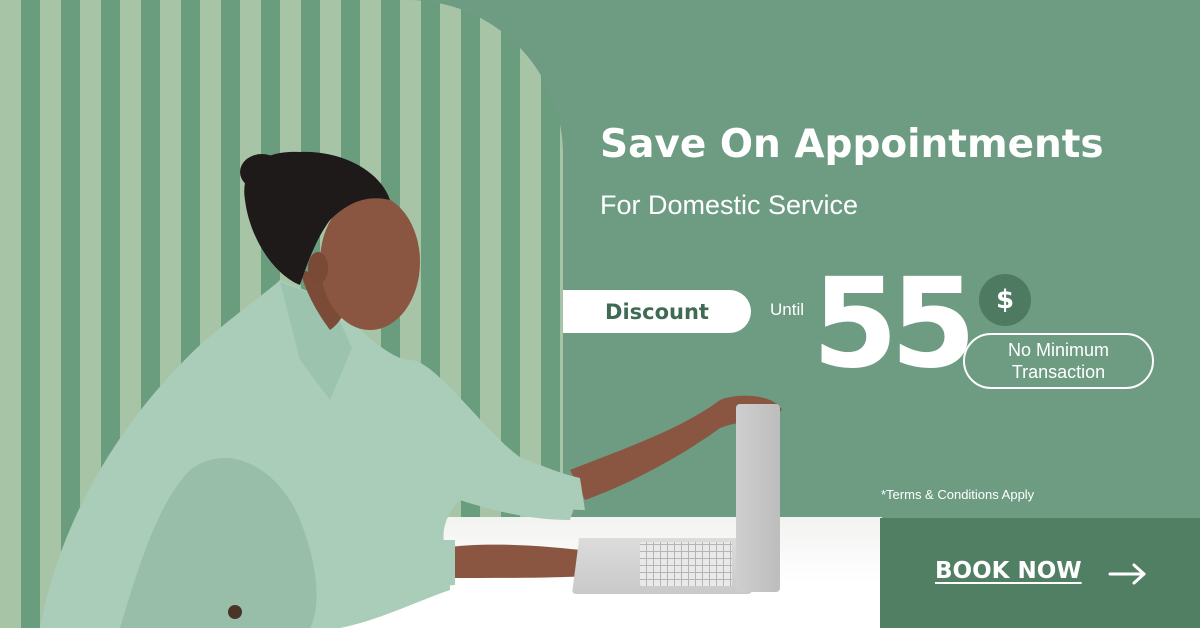 Image resolution: width=1200 pixels, height=628 pixels. What do you see at coordinates (894, 324) in the screenshot?
I see `discount-amount: 55` at bounding box center [894, 324].